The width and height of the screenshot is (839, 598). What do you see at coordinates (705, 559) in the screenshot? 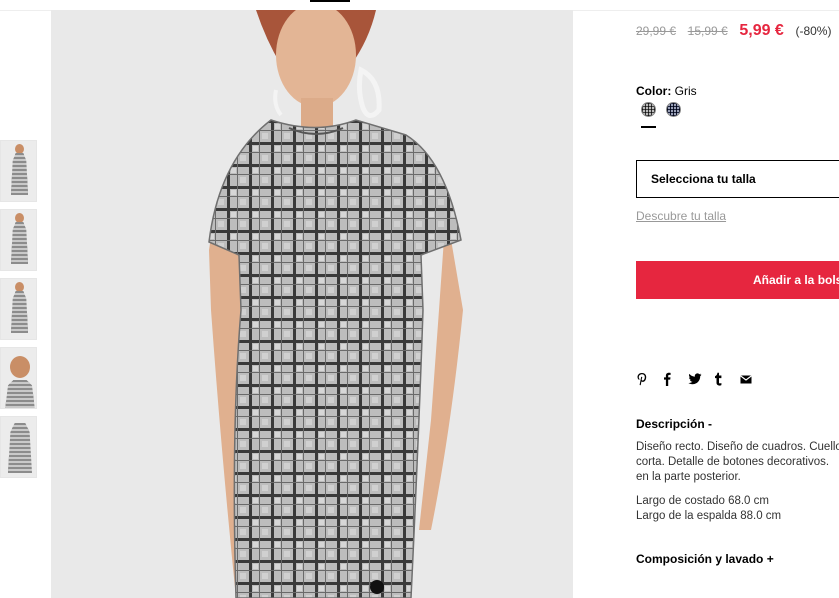
I see `composition-toggle: Composición y lavado +` at bounding box center [705, 559].